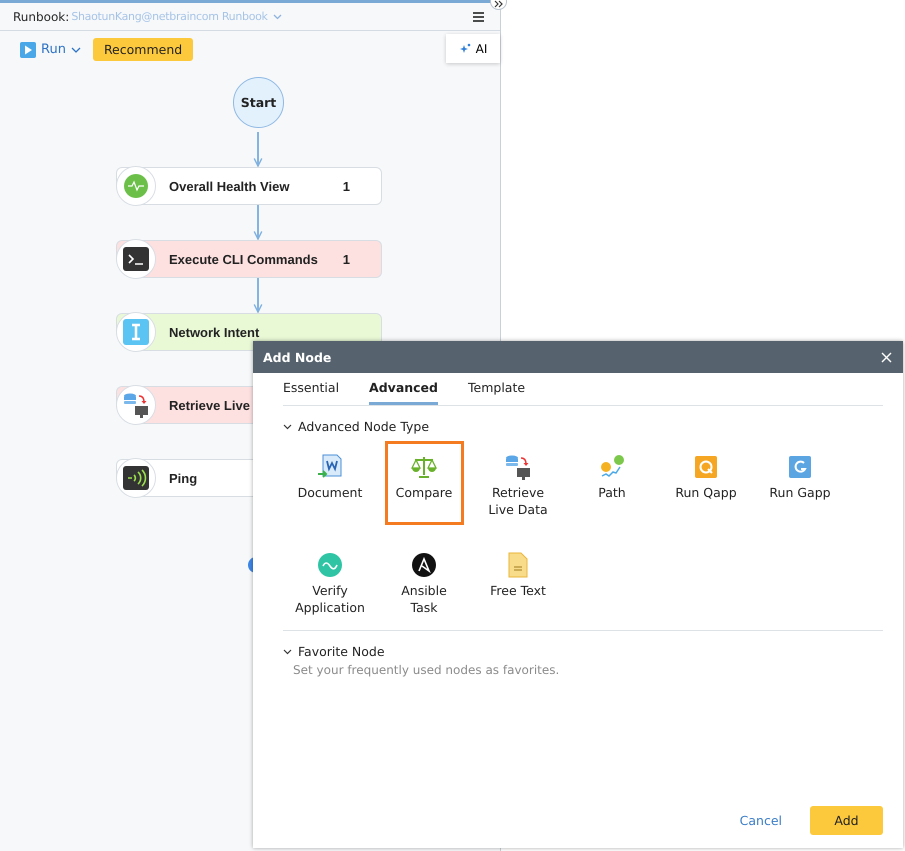 This screenshot has height=851, width=905. Describe the element at coordinates (229, 186) in the screenshot. I see `node-label: Overall Health View` at that location.